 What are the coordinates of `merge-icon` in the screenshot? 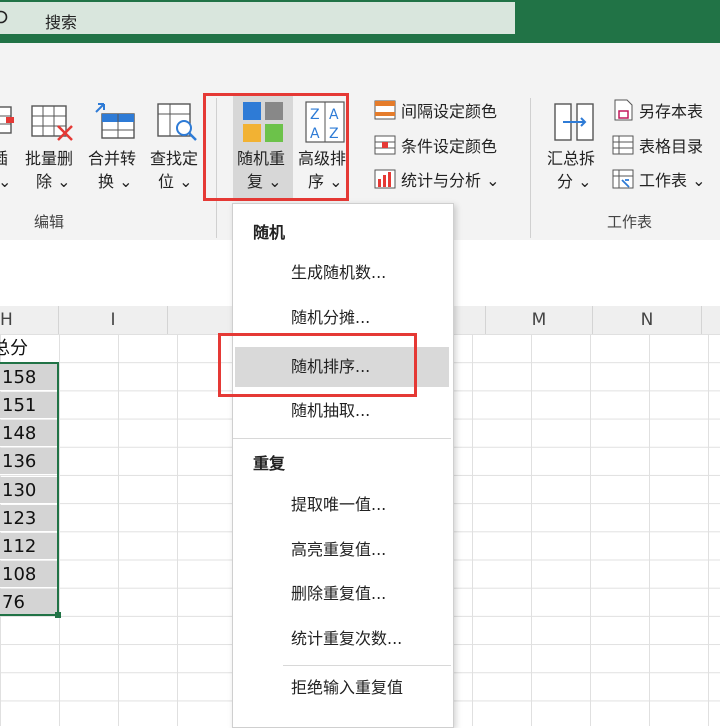 It's located at (115, 121).